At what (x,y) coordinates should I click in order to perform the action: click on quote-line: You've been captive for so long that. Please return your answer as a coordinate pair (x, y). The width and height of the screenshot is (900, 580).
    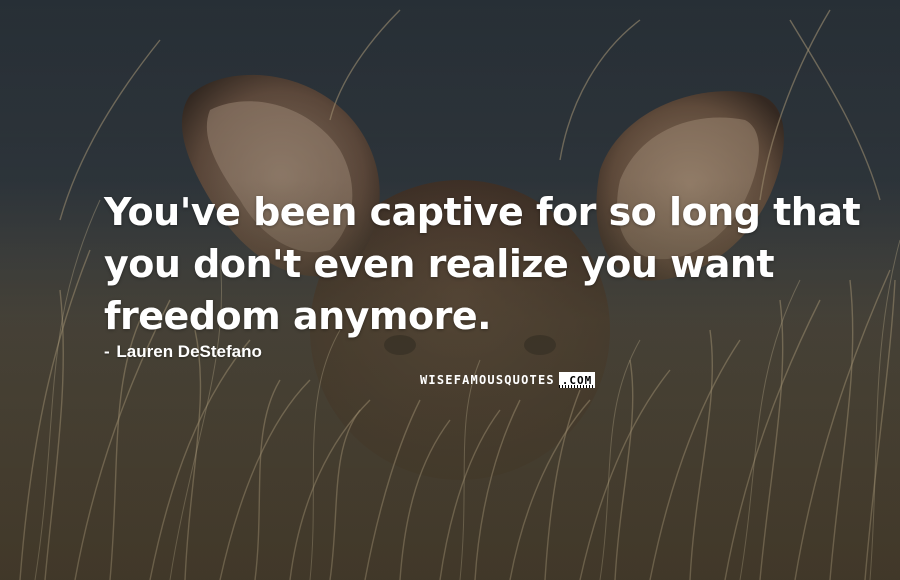
    Looking at the image, I should click on (482, 212).